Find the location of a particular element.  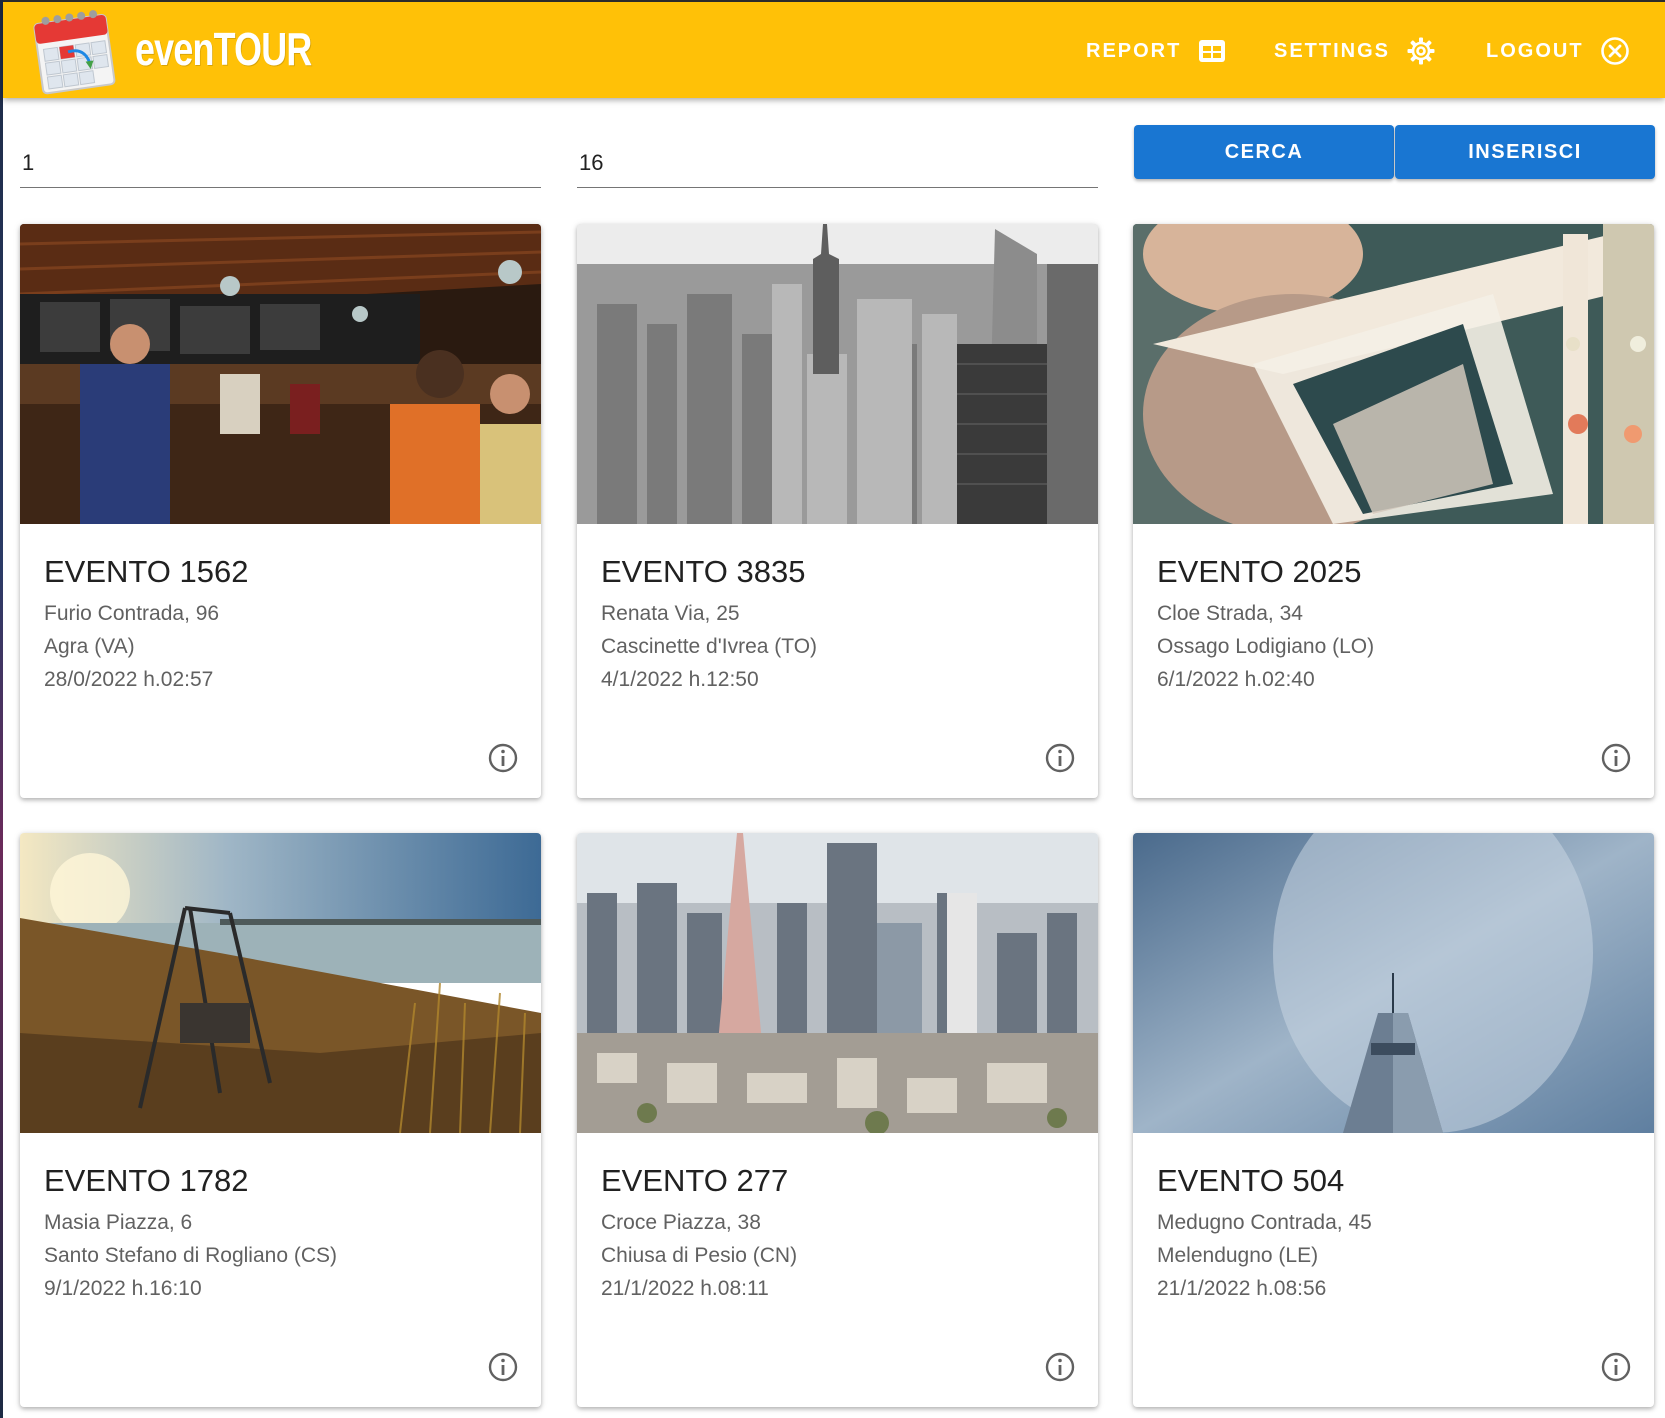

bride-in-car-photo is located at coordinates (1393, 374).